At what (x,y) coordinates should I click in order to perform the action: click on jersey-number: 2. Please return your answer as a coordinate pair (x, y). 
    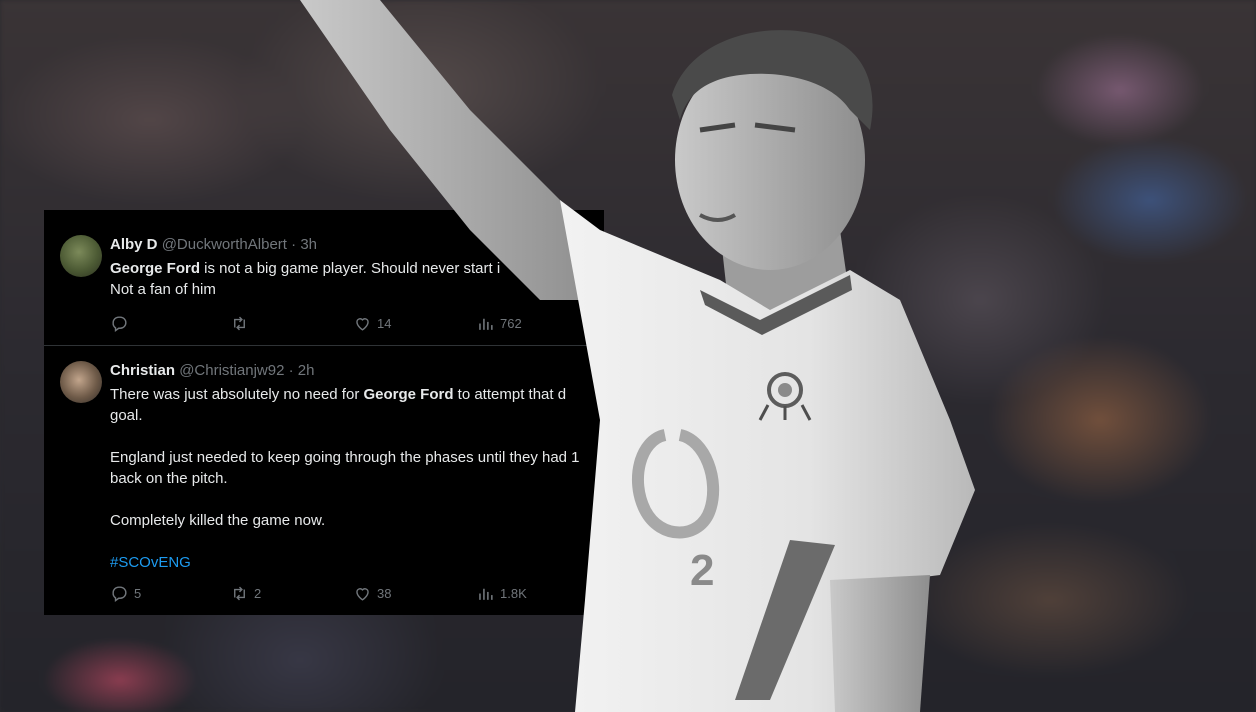
    Looking at the image, I should click on (702, 570).